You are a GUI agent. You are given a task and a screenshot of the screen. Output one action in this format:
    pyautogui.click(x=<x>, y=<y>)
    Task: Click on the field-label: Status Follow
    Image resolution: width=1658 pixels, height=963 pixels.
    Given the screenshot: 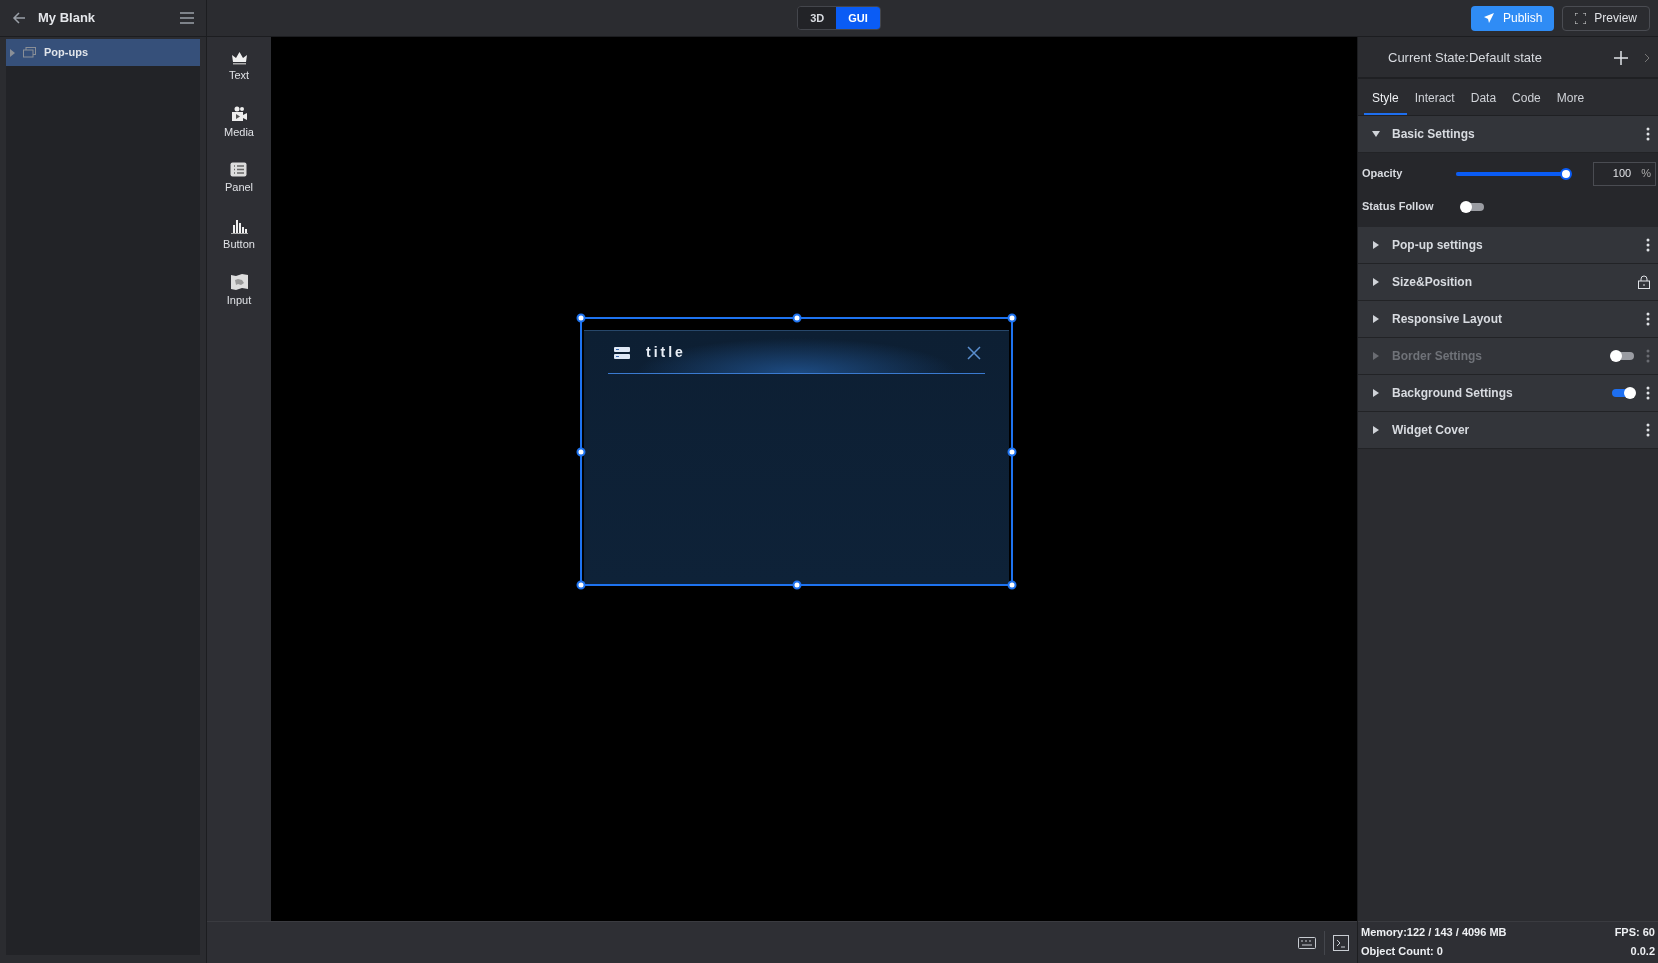 What is the action you would take?
    pyautogui.click(x=1398, y=207)
    